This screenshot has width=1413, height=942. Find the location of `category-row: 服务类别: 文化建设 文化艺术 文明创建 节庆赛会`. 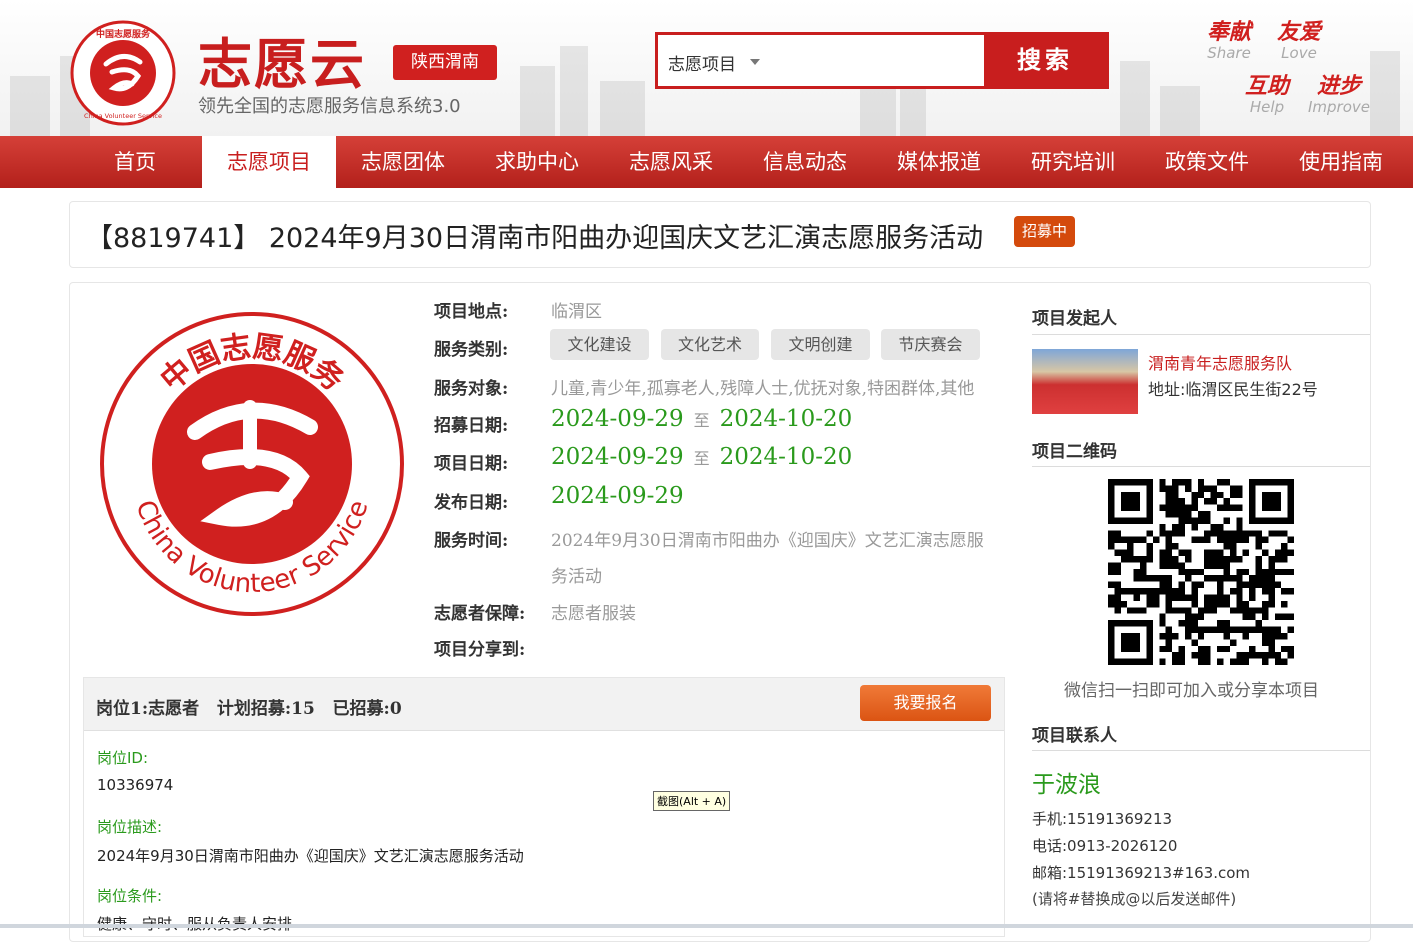

category-row: 服务类别: 文化建设 文化艺术 文明创建 节庆赛会 is located at coordinates (724, 345).